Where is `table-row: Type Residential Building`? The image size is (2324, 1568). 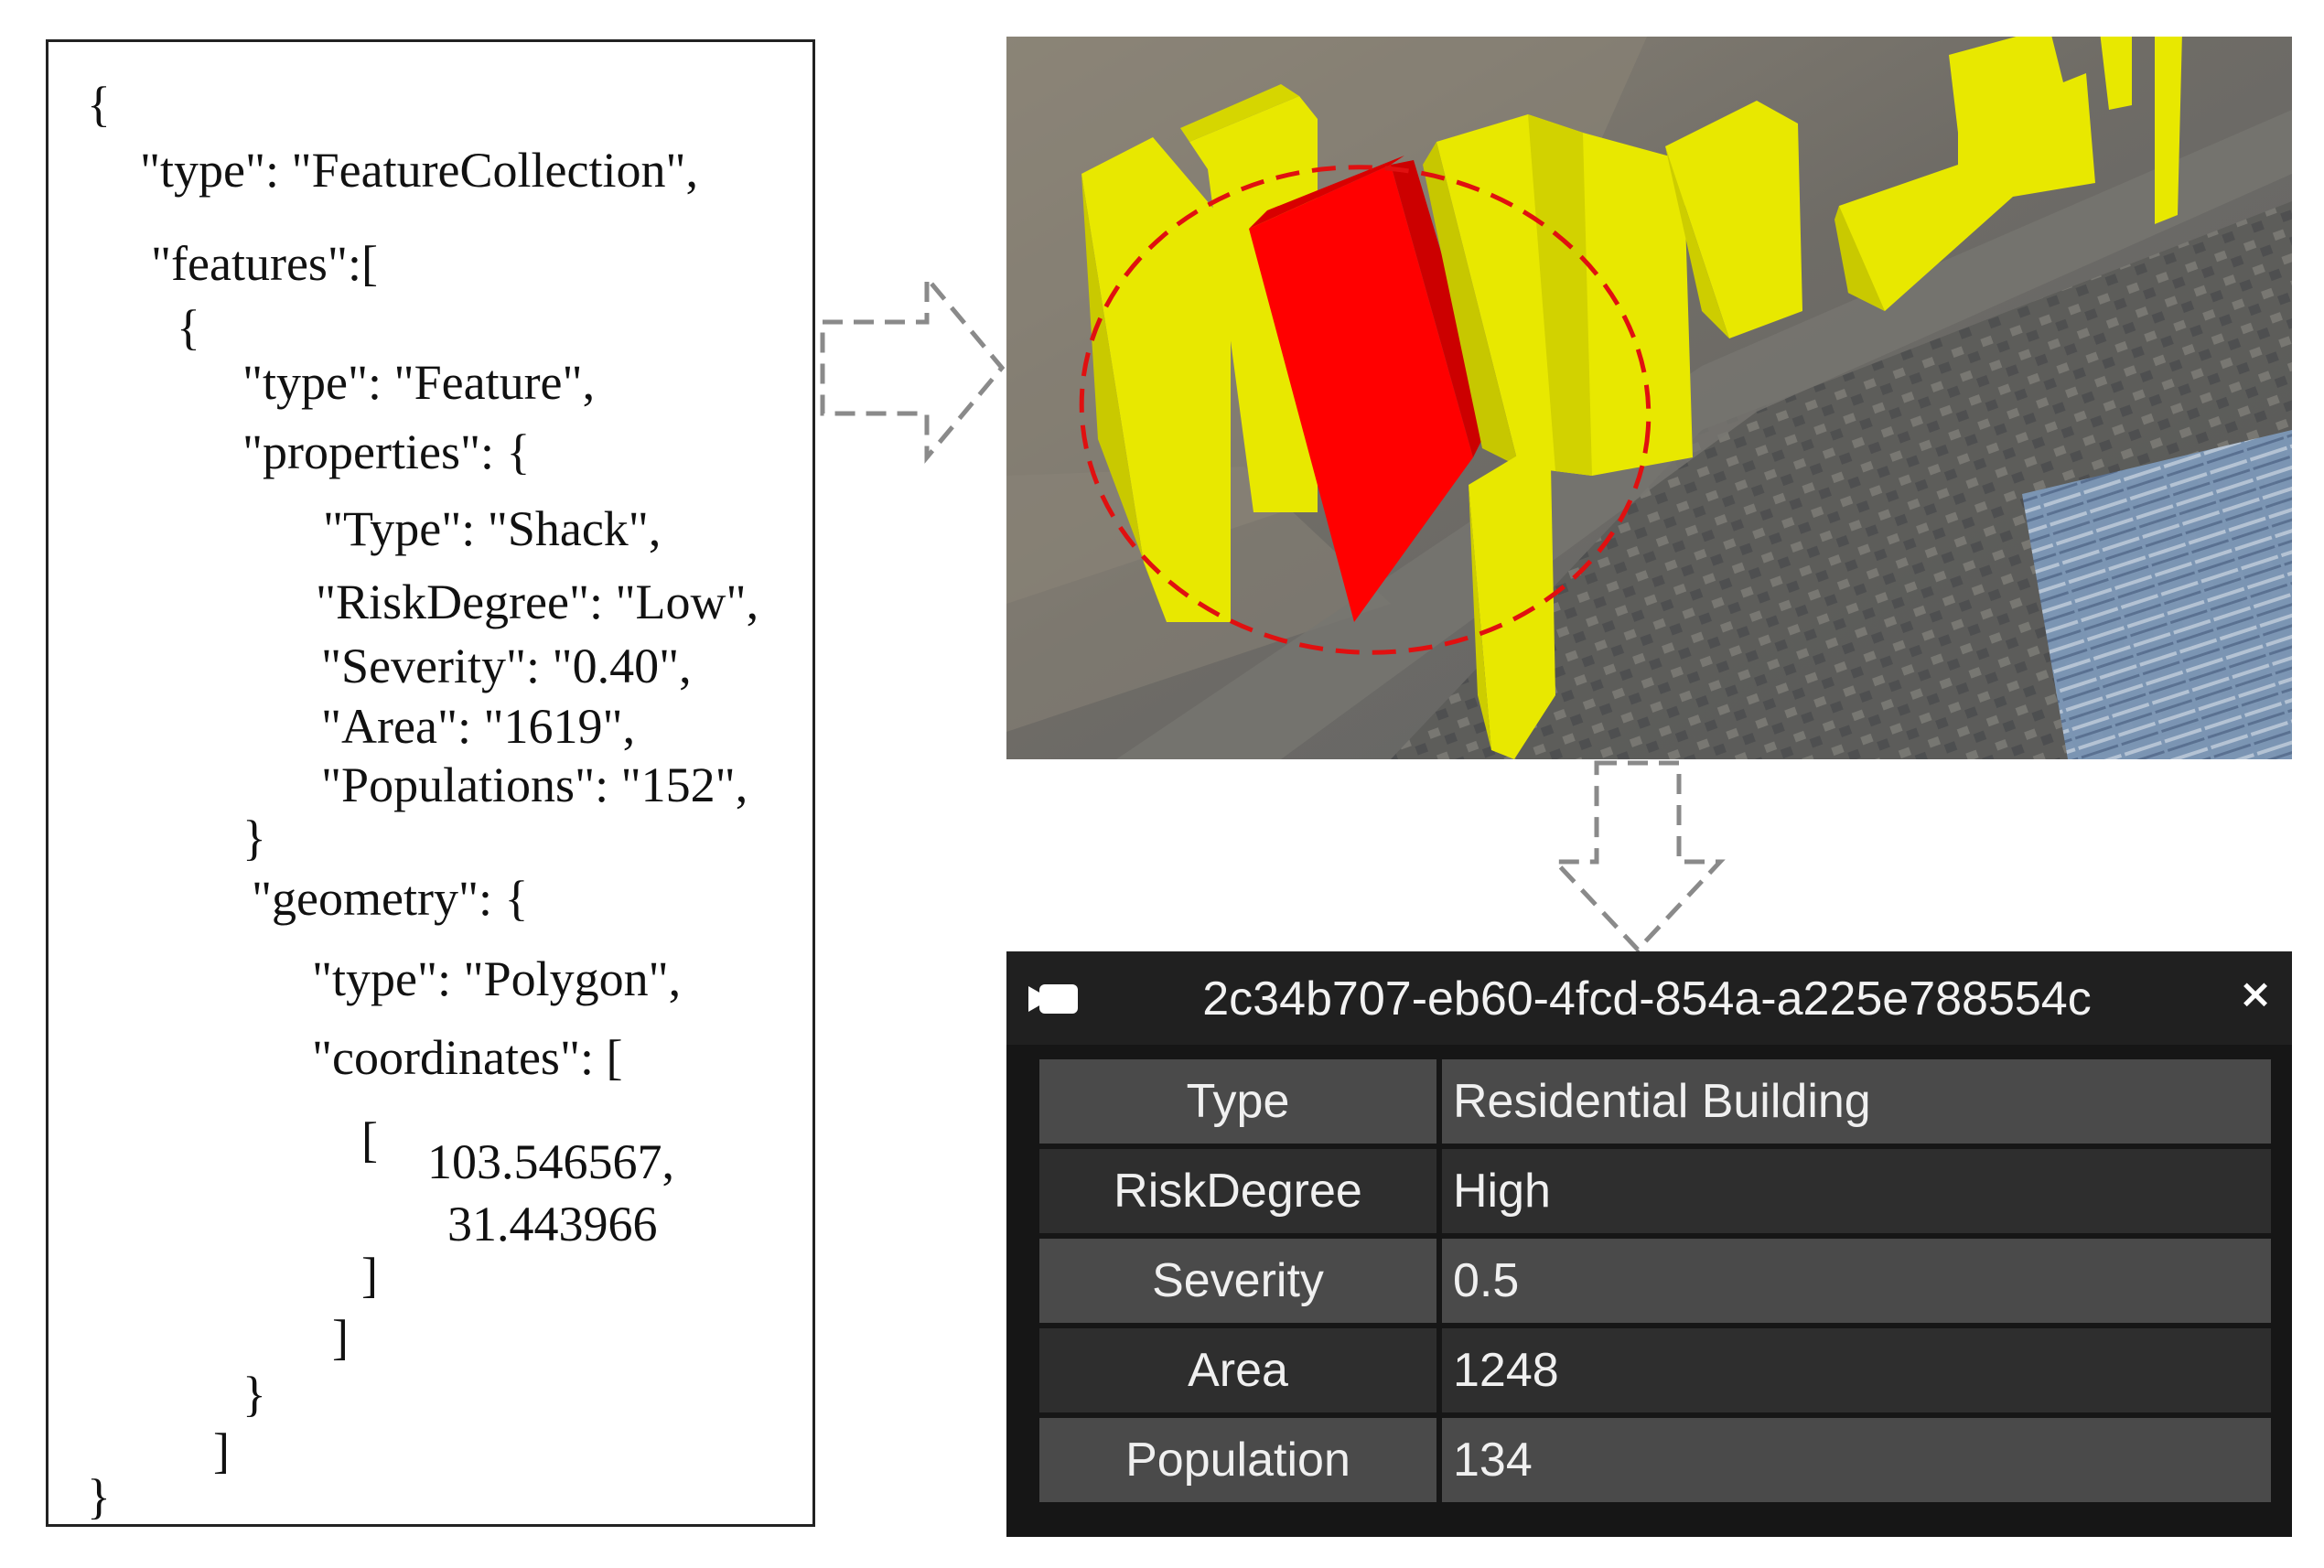 table-row: Type Residential Building is located at coordinates (1655, 1101).